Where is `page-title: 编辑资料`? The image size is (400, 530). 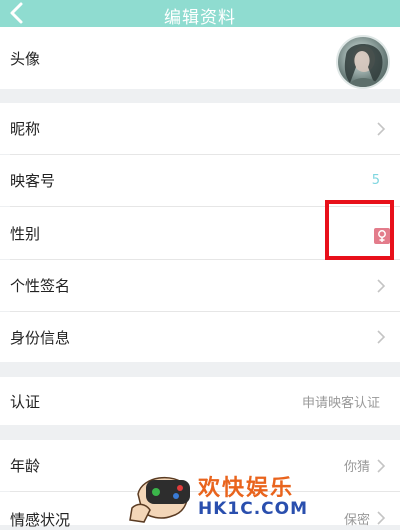 page-title: 编辑资料 is located at coordinates (200, 18).